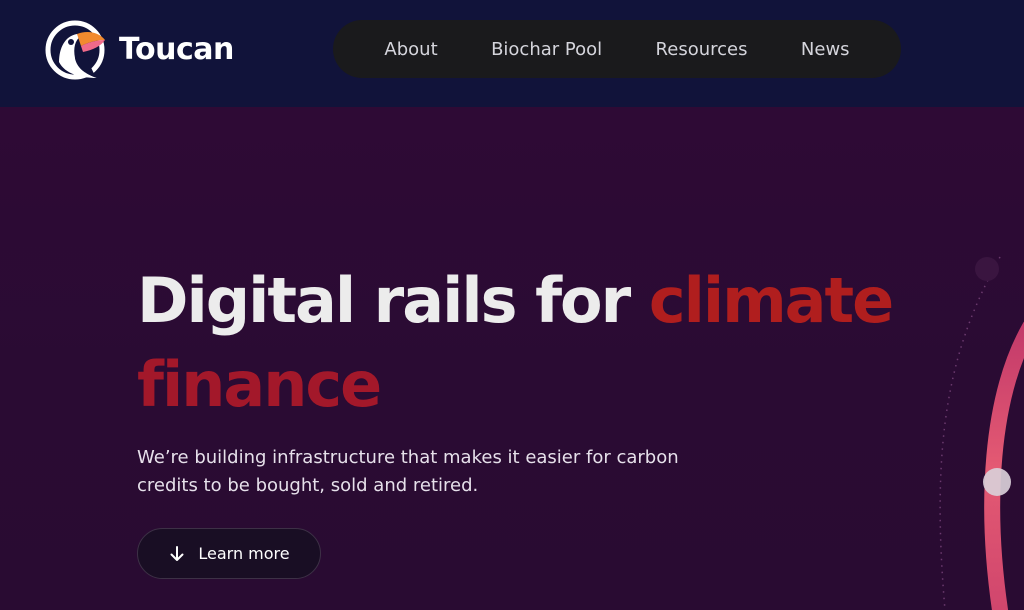  Describe the element at coordinates (176, 49) in the screenshot. I see `brand-name: Toucan` at that location.